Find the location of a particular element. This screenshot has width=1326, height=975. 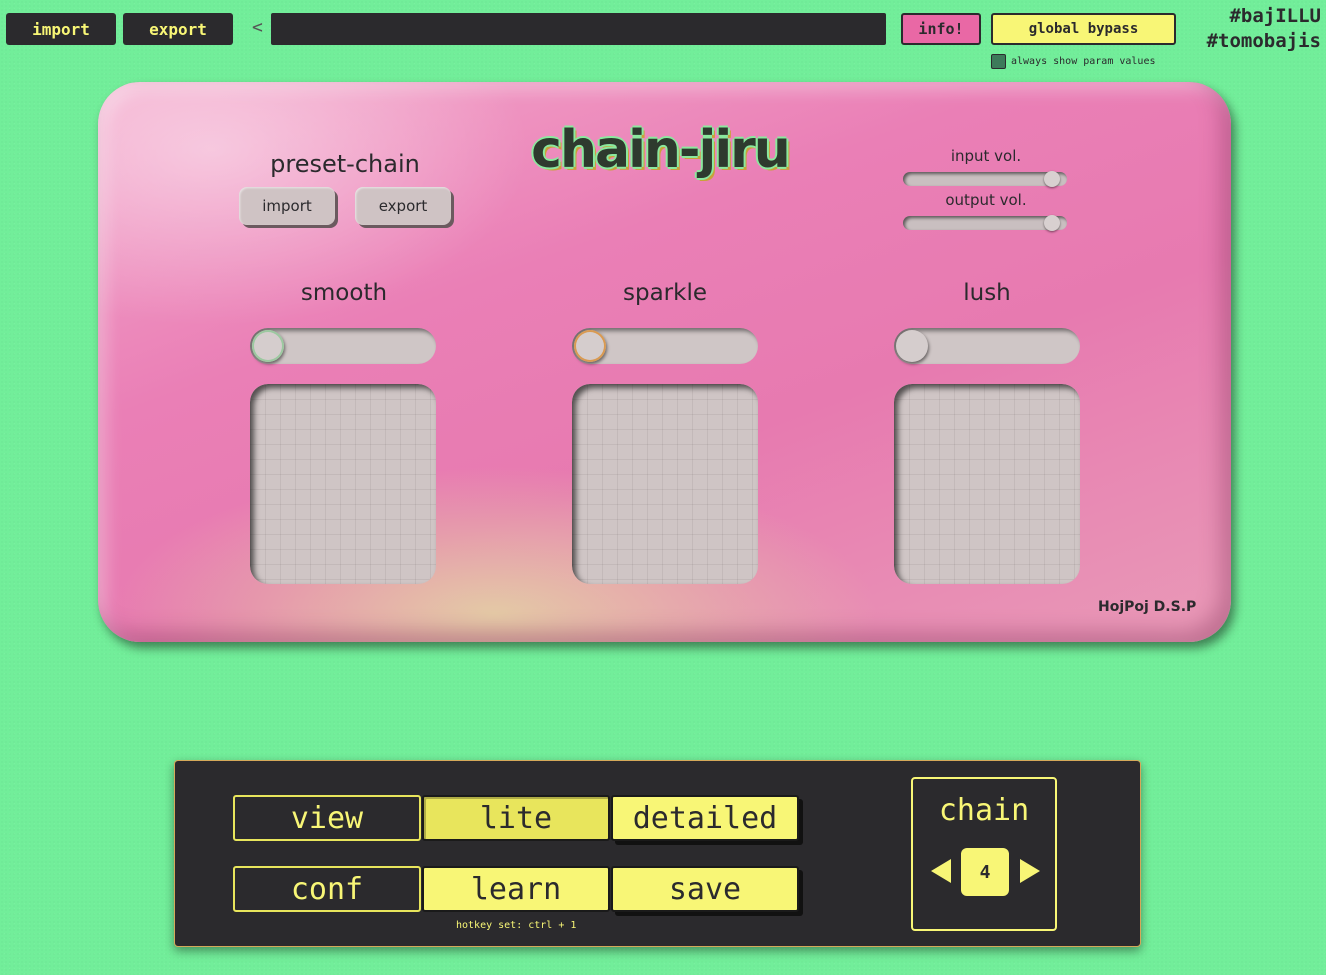

chain-number: 4 is located at coordinates (985, 872).